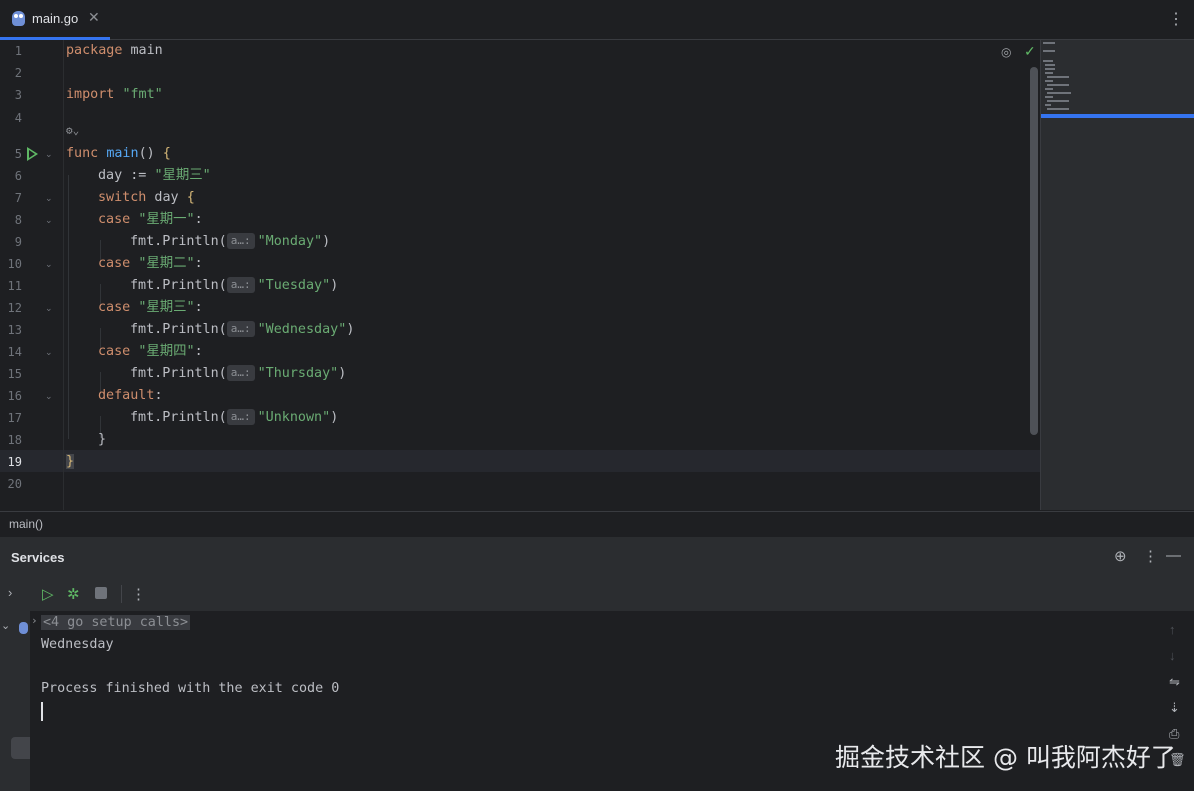  I want to click on code-line-16: default:, so click(130, 395).